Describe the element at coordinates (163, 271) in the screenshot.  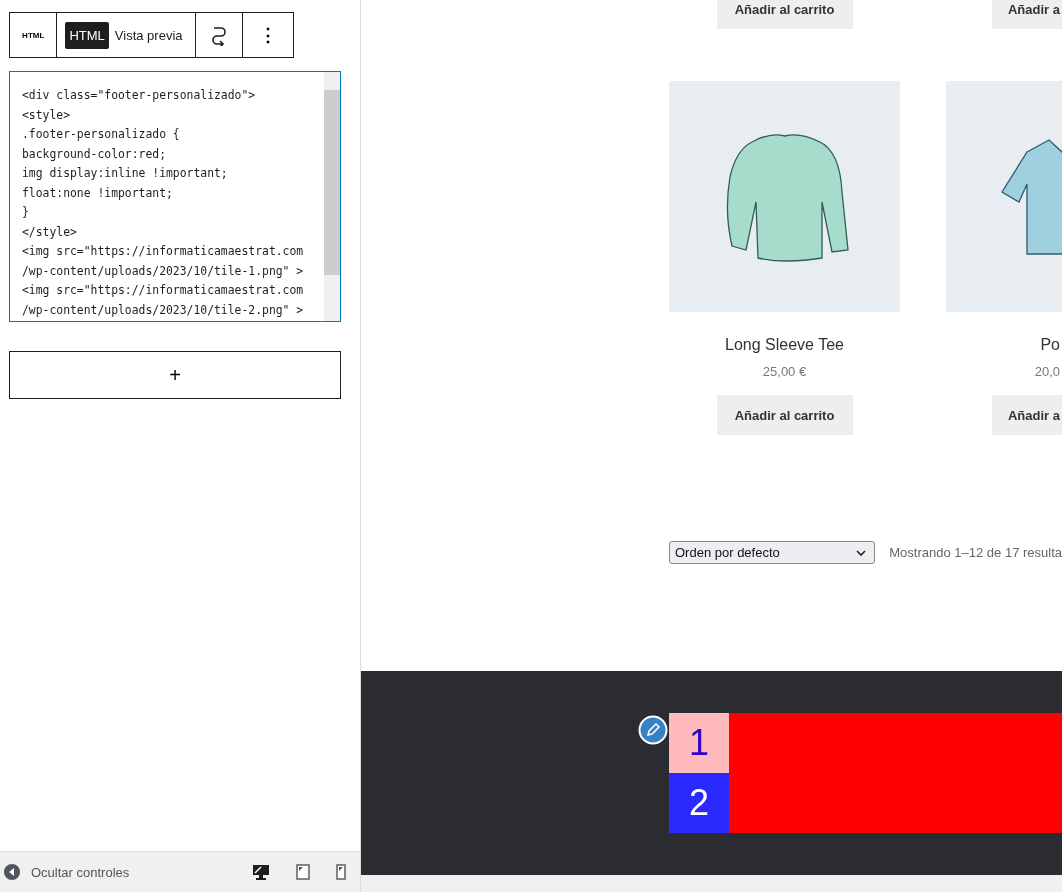
I see `code-line: /wp-content/uploads/2023/10/tile-1.png" >` at that location.